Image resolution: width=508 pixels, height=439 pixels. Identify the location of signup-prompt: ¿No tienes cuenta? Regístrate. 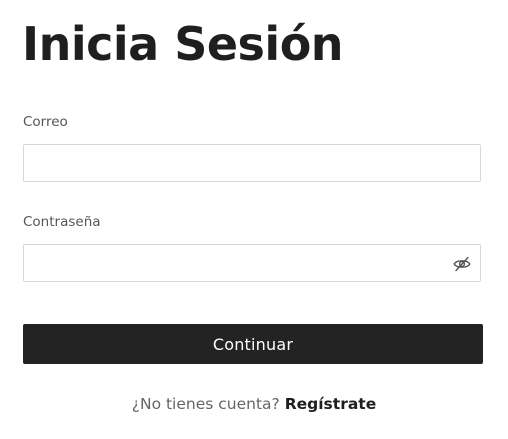
(254, 404).